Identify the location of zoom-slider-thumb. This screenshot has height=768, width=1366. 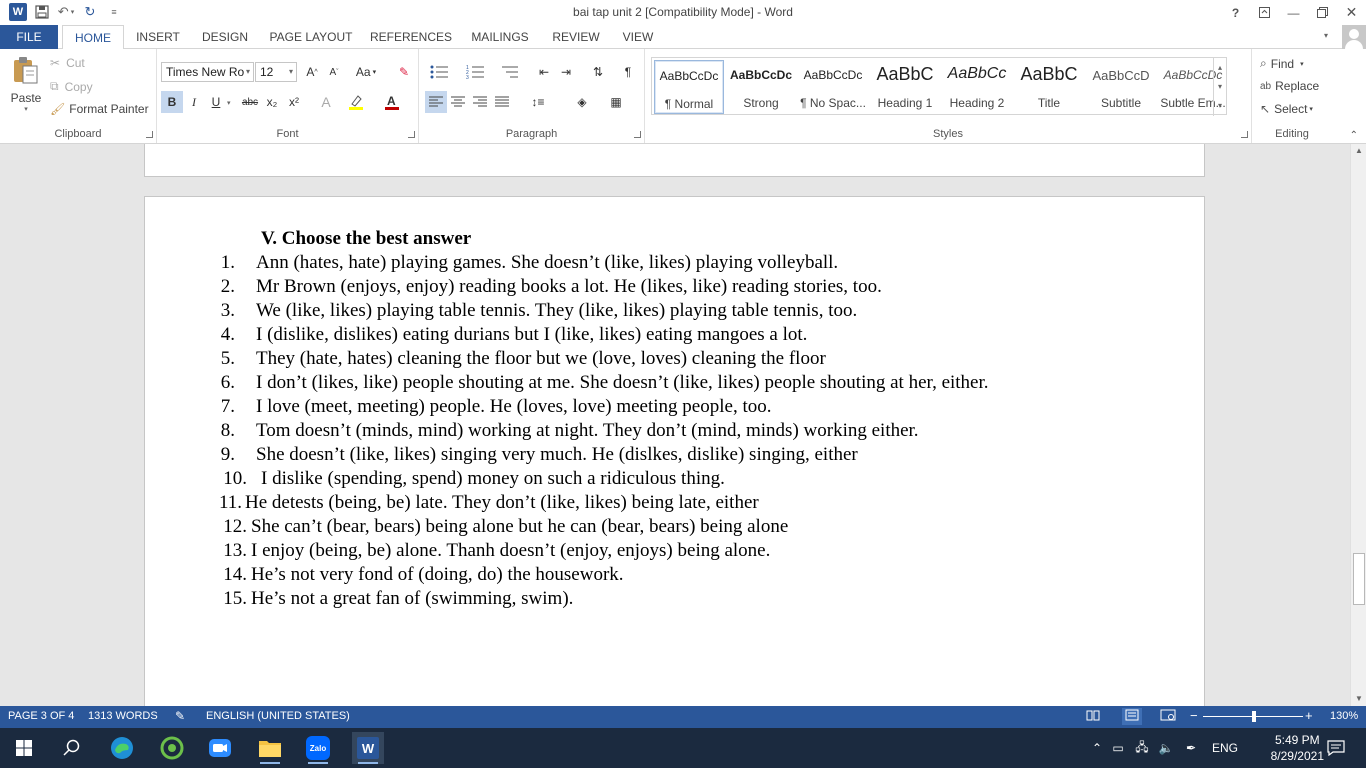
(1254, 716).